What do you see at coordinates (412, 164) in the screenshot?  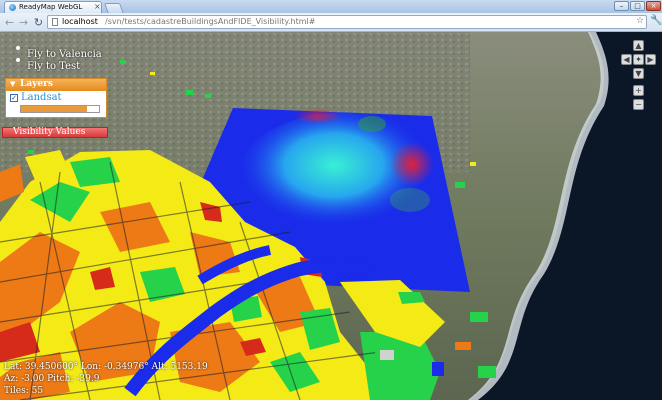 I see `visibility-hotspot` at bounding box center [412, 164].